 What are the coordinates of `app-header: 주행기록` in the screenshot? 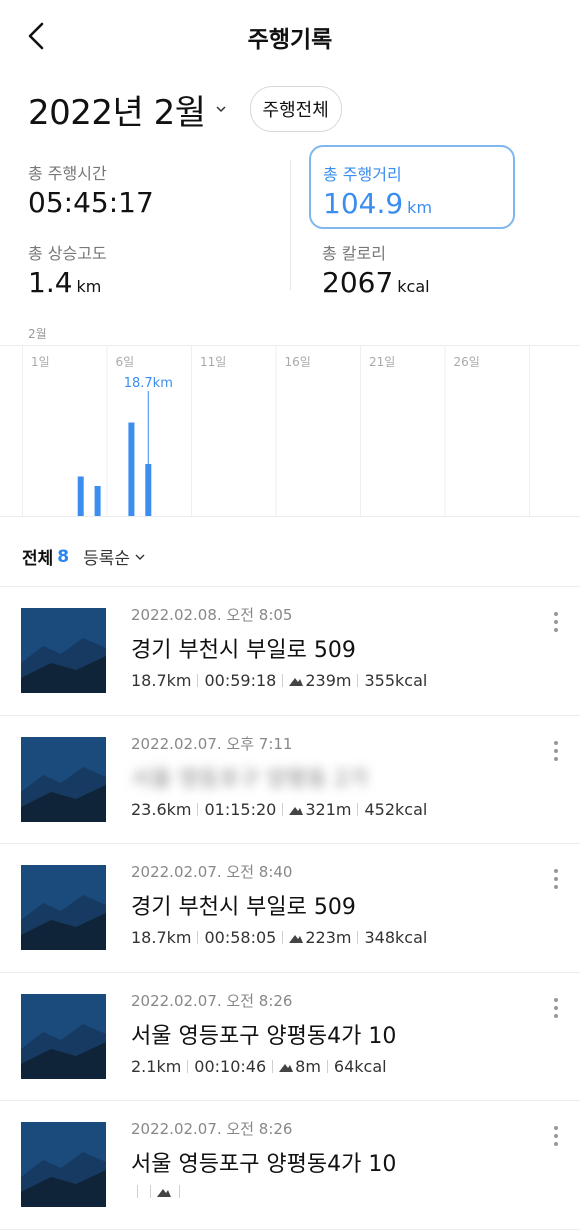 It's located at (290, 36).